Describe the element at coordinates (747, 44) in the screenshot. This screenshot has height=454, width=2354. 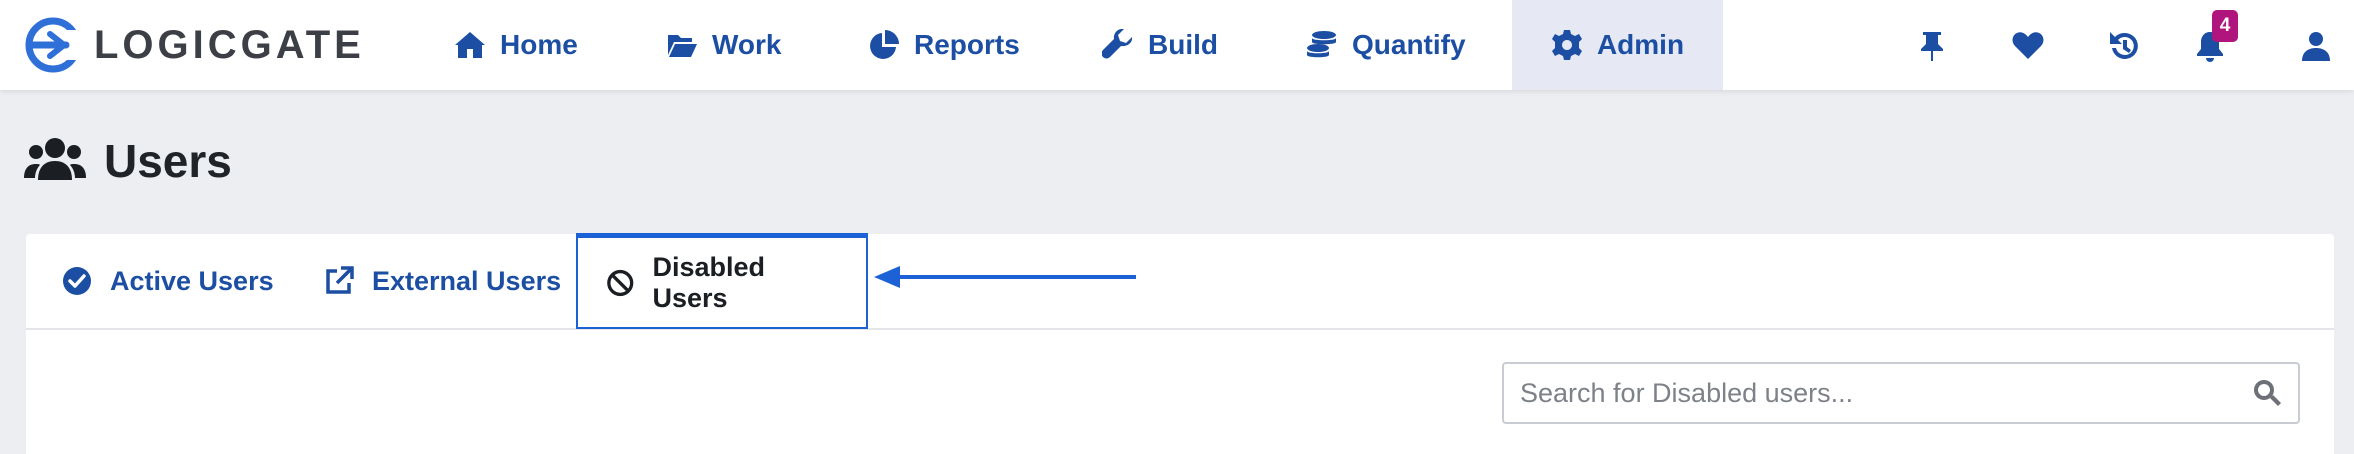
I see `nav-work-label: Work` at that location.